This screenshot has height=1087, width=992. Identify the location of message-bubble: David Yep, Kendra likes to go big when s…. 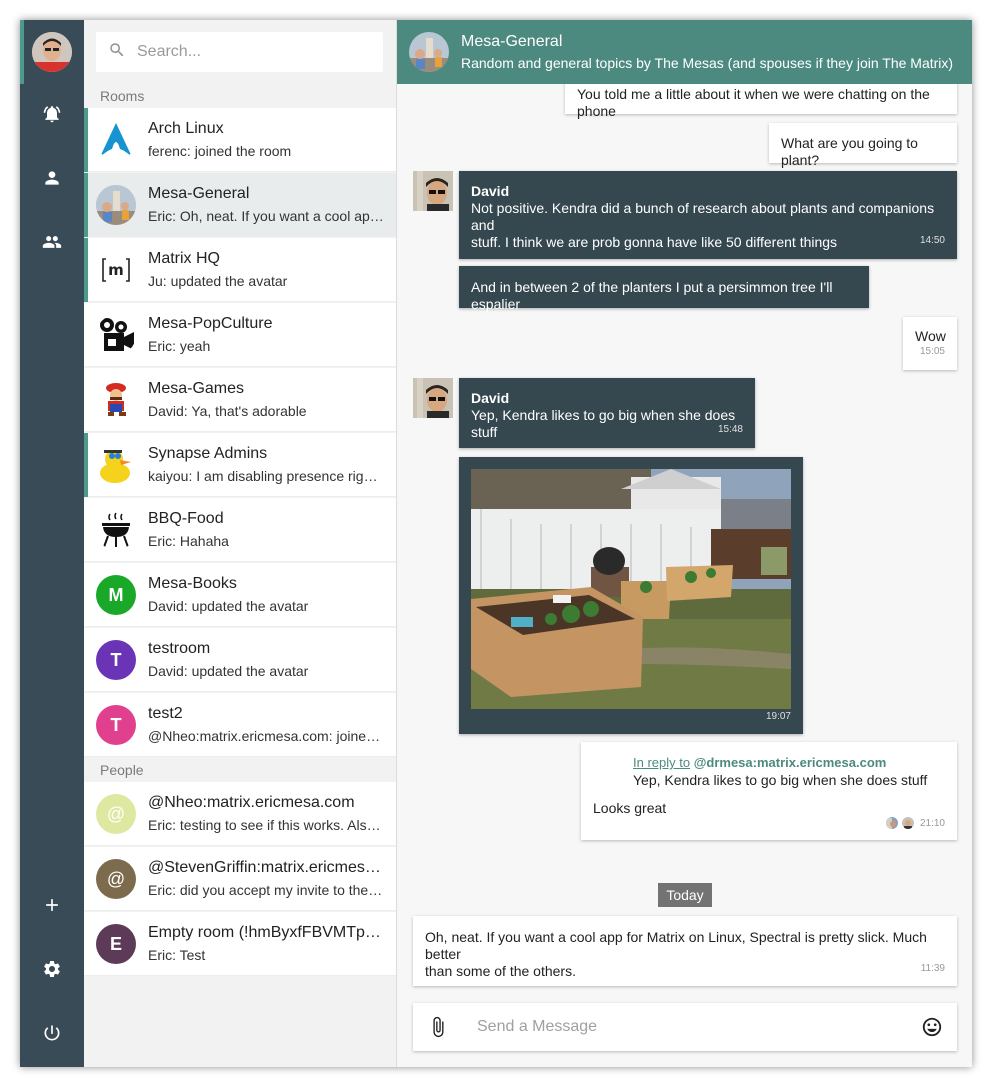
(607, 413).